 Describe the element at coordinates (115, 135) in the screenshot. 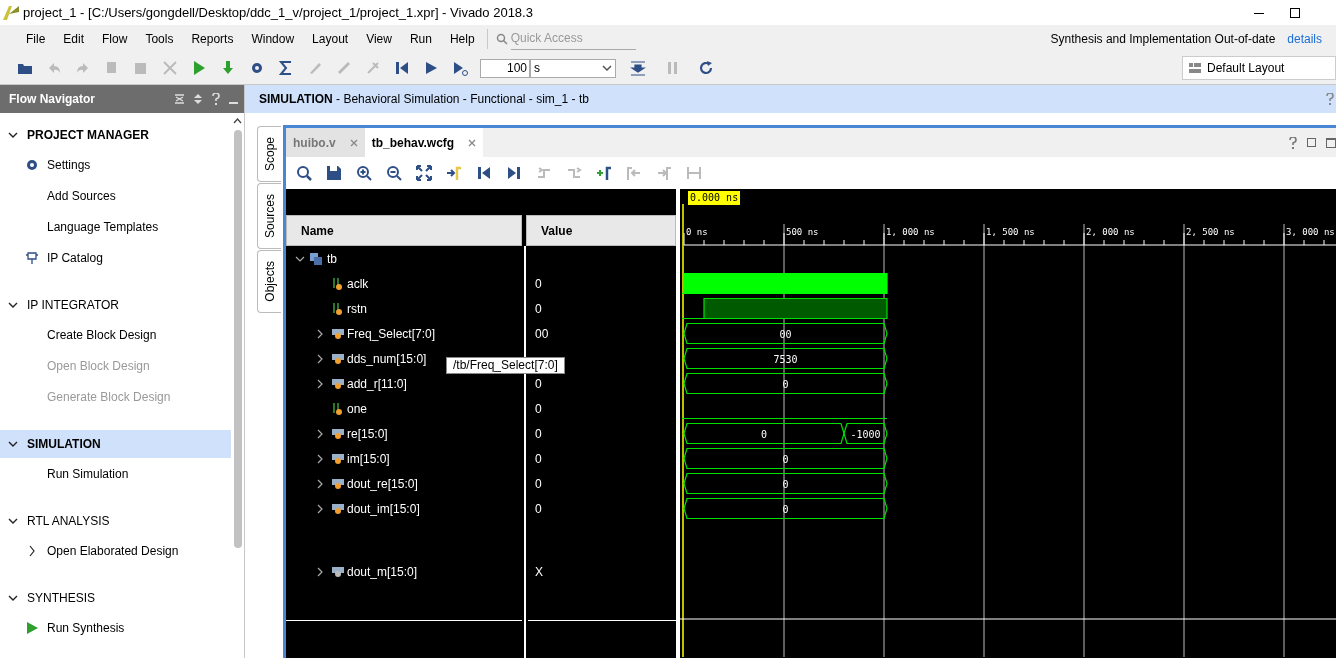

I see `section-header: PROJECT MANAGER` at that location.